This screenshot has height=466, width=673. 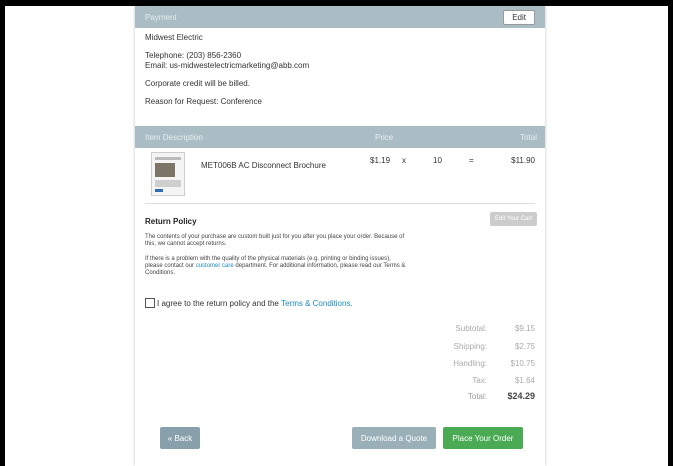 What do you see at coordinates (437, 160) in the screenshot?
I see `item-qty: 10` at bounding box center [437, 160].